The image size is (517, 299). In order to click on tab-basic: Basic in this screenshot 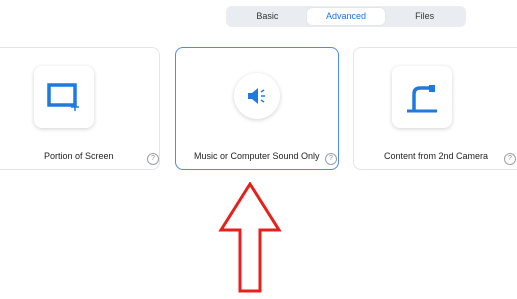, I will do `click(267, 16)`.